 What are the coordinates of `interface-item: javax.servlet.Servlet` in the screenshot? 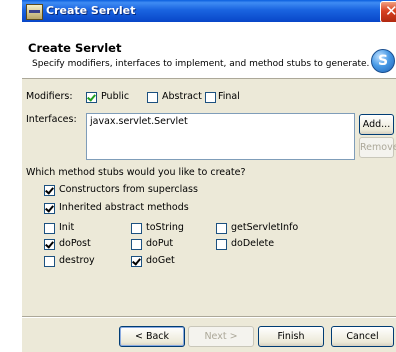 It's located at (139, 121).